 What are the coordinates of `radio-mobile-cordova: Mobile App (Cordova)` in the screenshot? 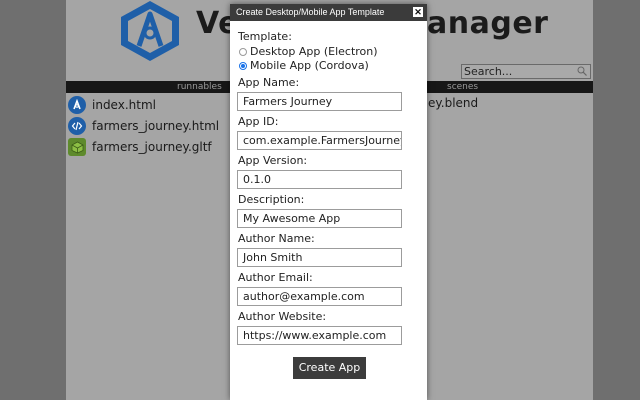 It's located at (304, 65).